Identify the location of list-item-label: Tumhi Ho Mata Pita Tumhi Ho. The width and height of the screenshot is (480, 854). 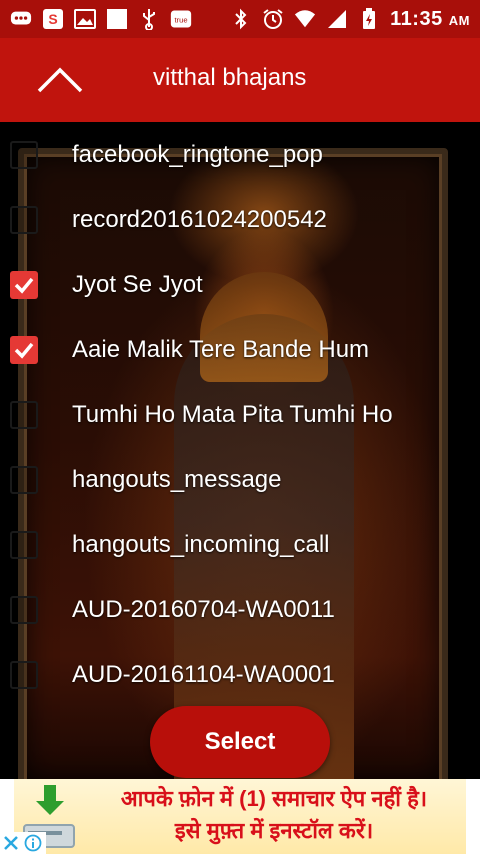
(232, 414).